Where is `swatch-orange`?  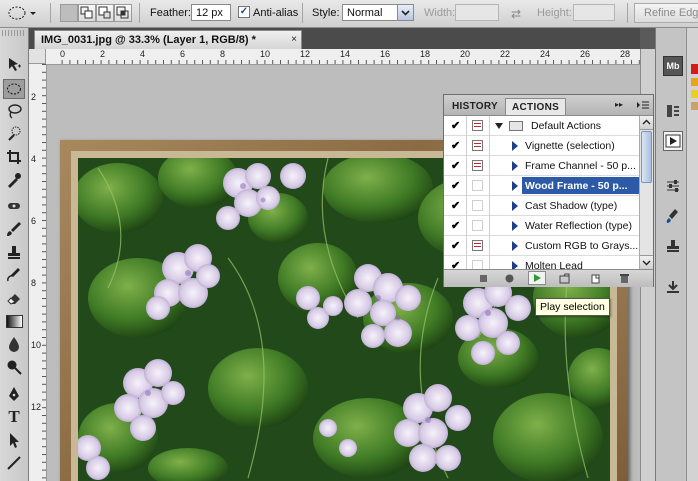
swatch-orange is located at coordinates (694, 82).